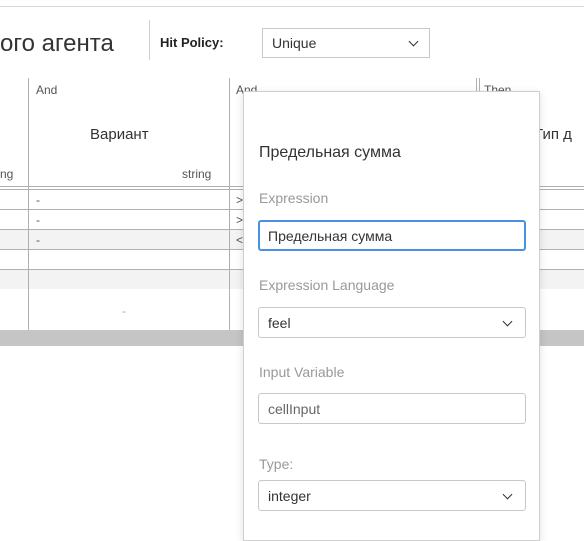  What do you see at coordinates (276, 464) in the screenshot?
I see `type-label: Type:` at bounding box center [276, 464].